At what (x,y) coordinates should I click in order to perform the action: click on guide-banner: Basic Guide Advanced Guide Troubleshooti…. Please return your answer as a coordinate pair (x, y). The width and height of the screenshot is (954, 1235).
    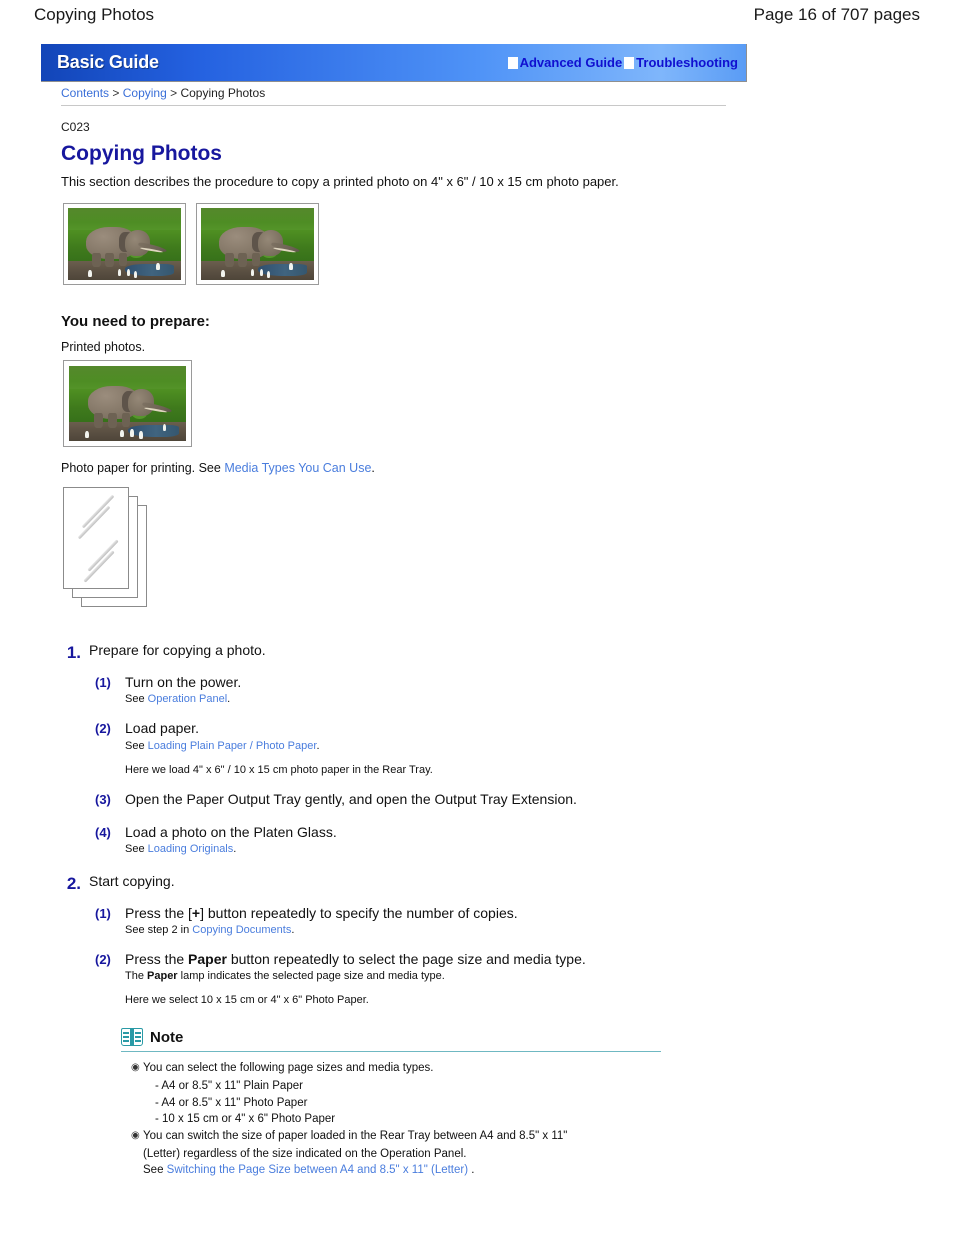
    Looking at the image, I should click on (394, 63).